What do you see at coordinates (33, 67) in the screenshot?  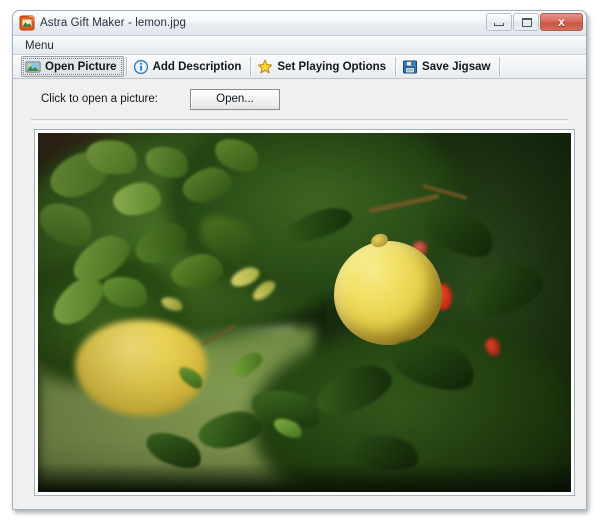 I see `picture-icon` at bounding box center [33, 67].